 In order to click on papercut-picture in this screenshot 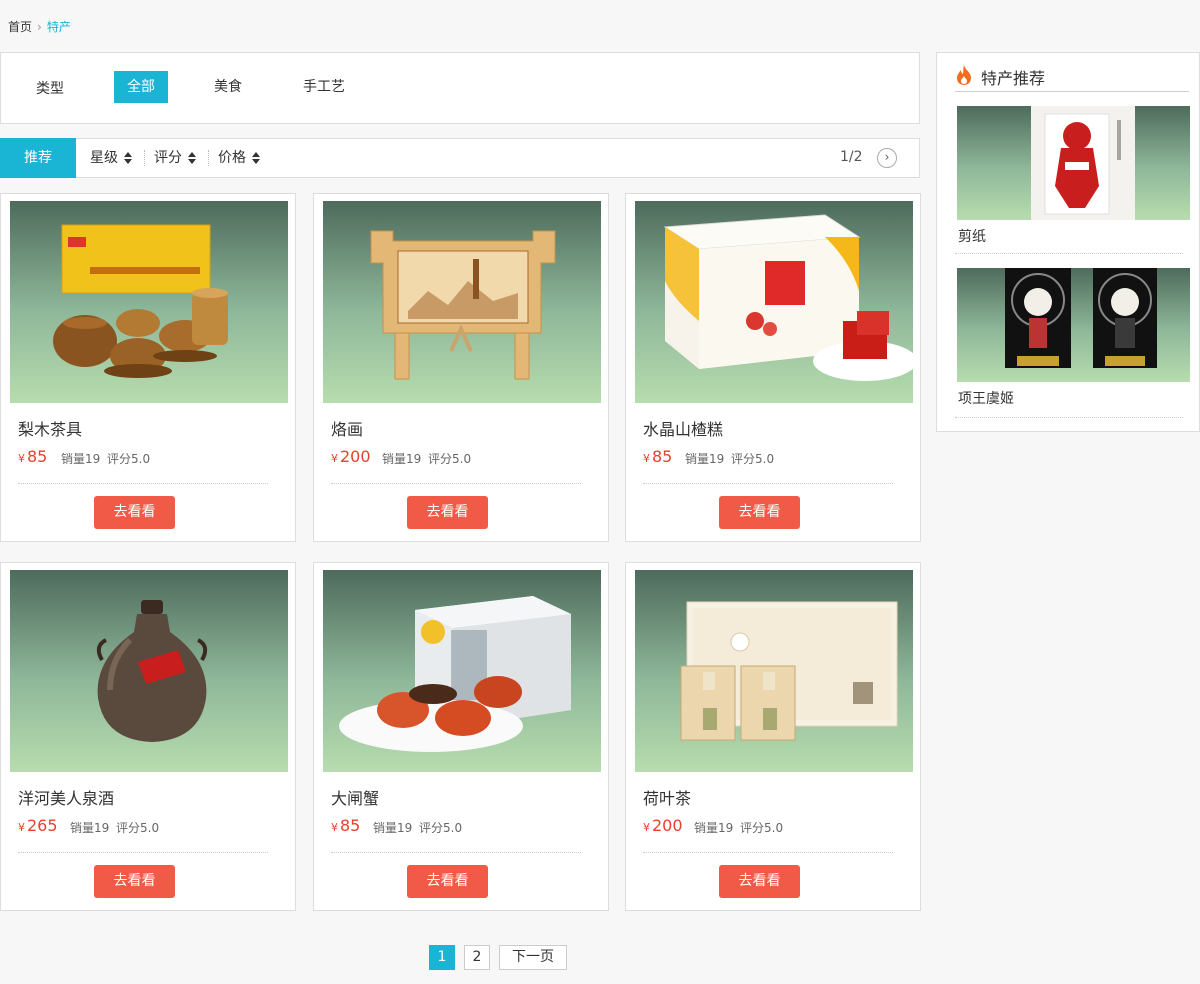, I will do `click(1083, 163)`.